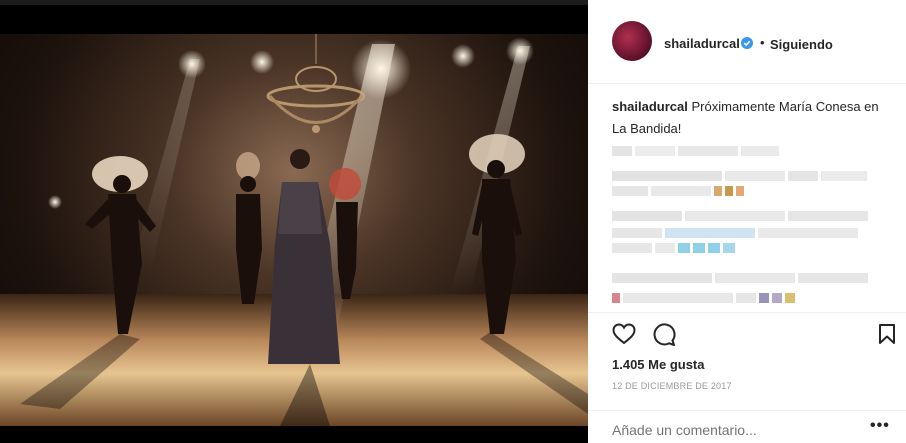 Image resolution: width=906 pixels, height=443 pixels. What do you see at coordinates (727, 430) in the screenshot?
I see `comment-input` at bounding box center [727, 430].